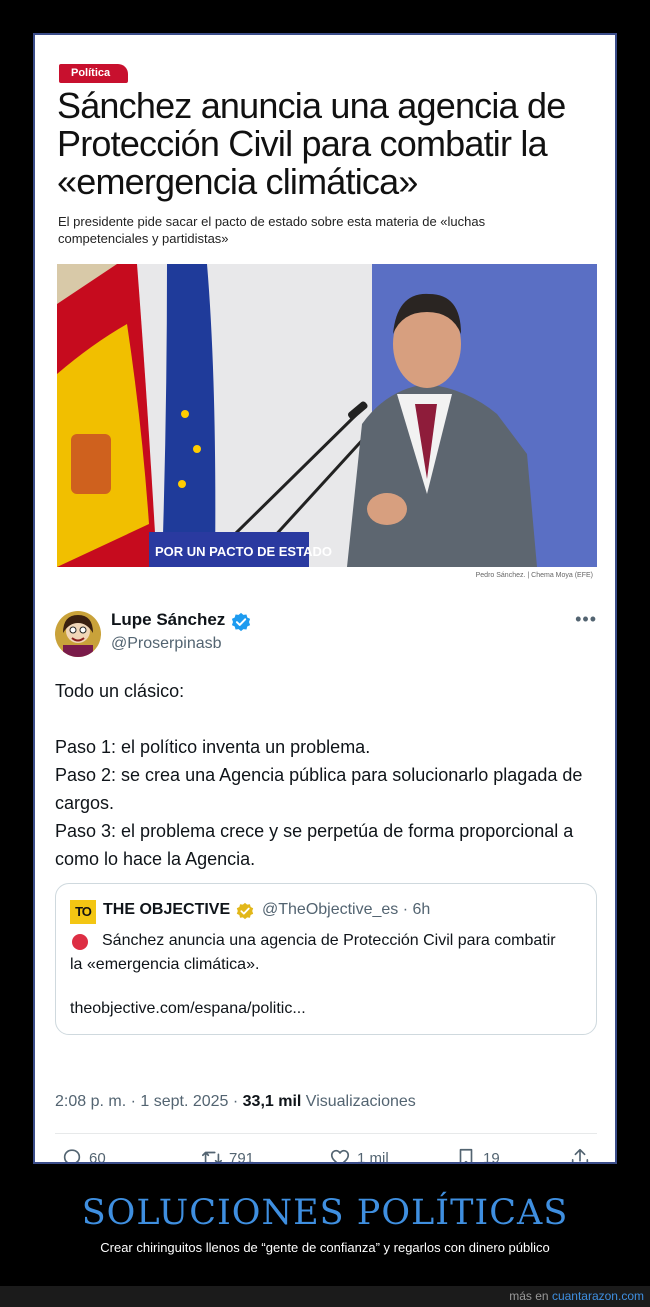 The width and height of the screenshot is (650, 1307). What do you see at coordinates (580, 1155) in the screenshot?
I see `share-icon` at bounding box center [580, 1155].